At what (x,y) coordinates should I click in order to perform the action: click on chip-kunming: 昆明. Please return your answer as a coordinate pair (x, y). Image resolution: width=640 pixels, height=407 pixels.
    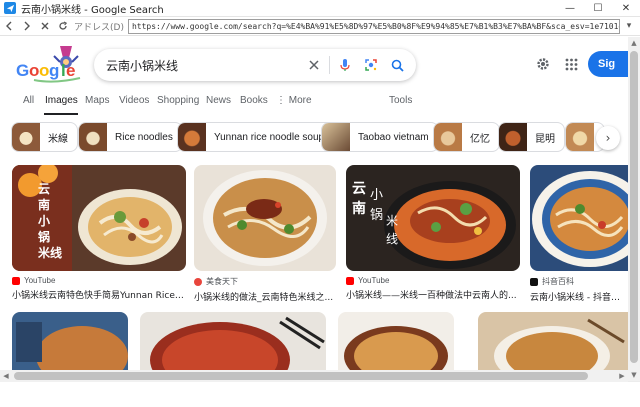
    Looking at the image, I should click on (531, 137).